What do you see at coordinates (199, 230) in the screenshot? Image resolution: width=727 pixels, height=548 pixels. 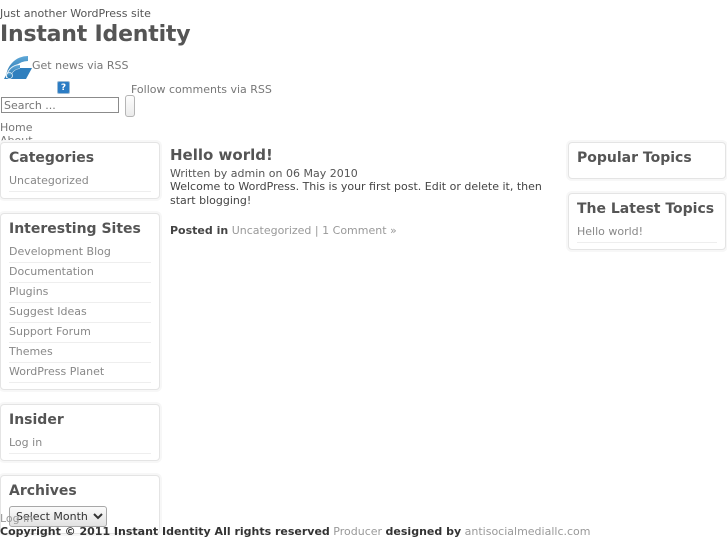 I see `posted-in-label: Posted in` at bounding box center [199, 230].